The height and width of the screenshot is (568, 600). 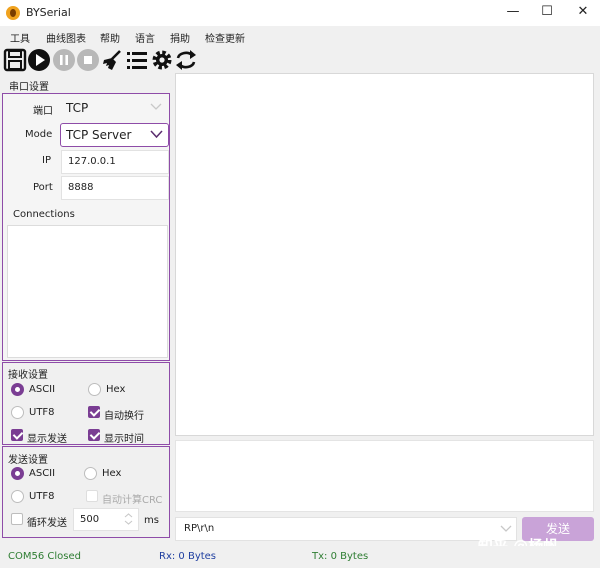 I want to click on send-history-value: RP\r\n, so click(x=199, y=528).